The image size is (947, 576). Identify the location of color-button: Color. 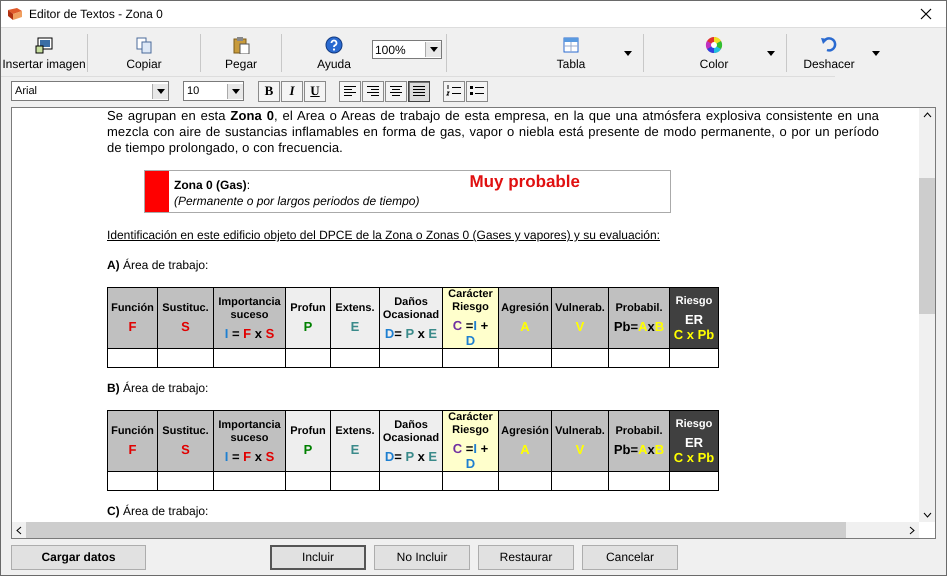
(712, 53).